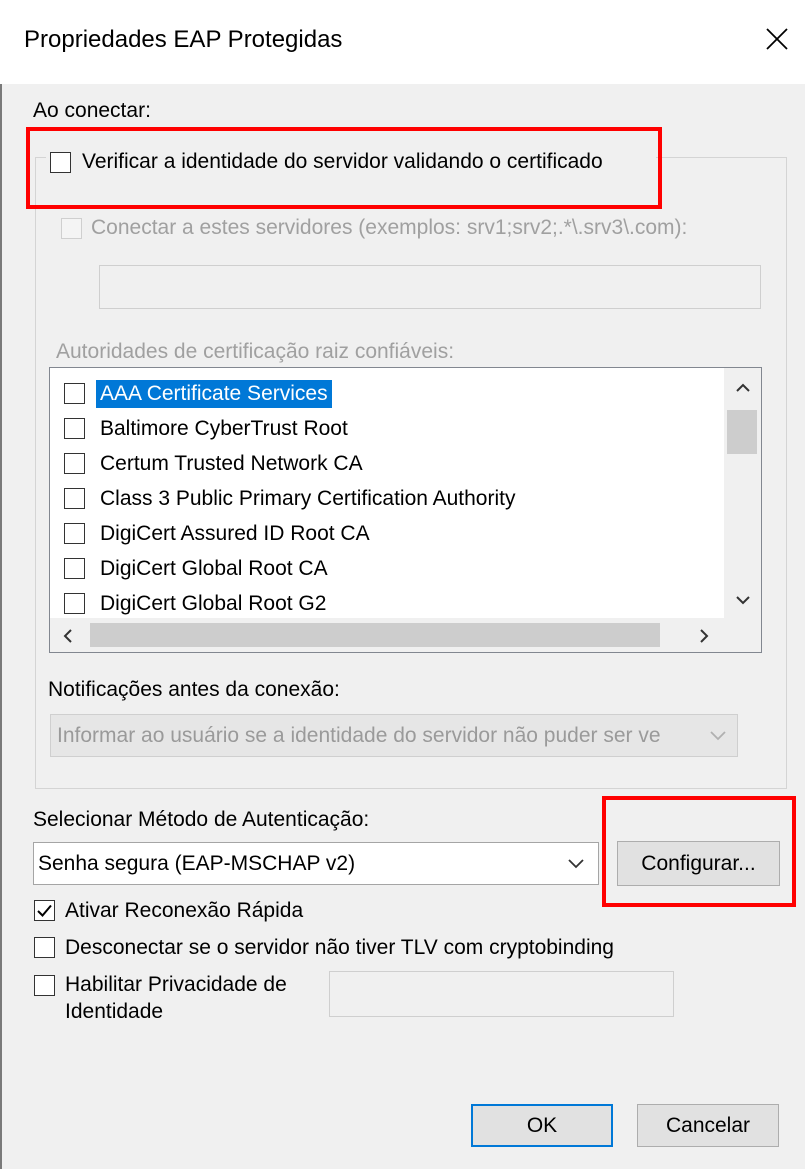 Image resolution: width=805 pixels, height=1169 pixels. What do you see at coordinates (214, 568) in the screenshot?
I see `certificate-name: DigiCert Global Root CA` at bounding box center [214, 568].